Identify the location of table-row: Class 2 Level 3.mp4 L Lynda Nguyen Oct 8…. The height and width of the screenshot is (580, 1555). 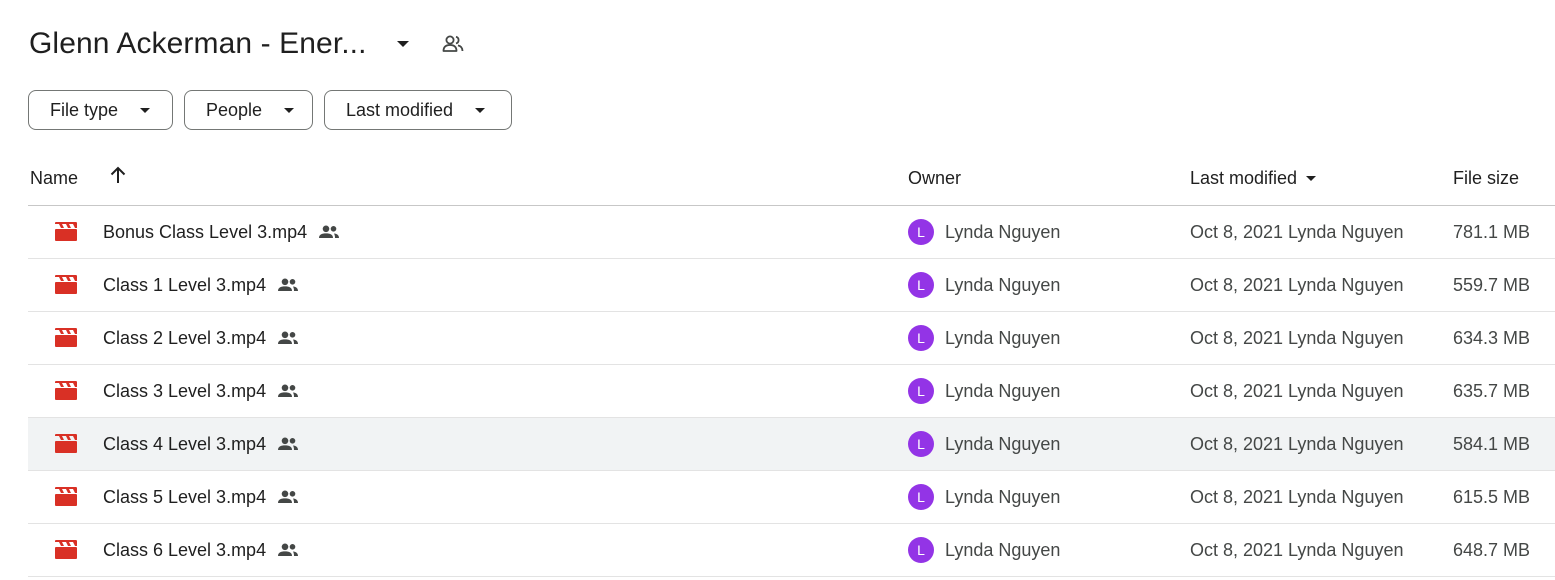
(791, 338).